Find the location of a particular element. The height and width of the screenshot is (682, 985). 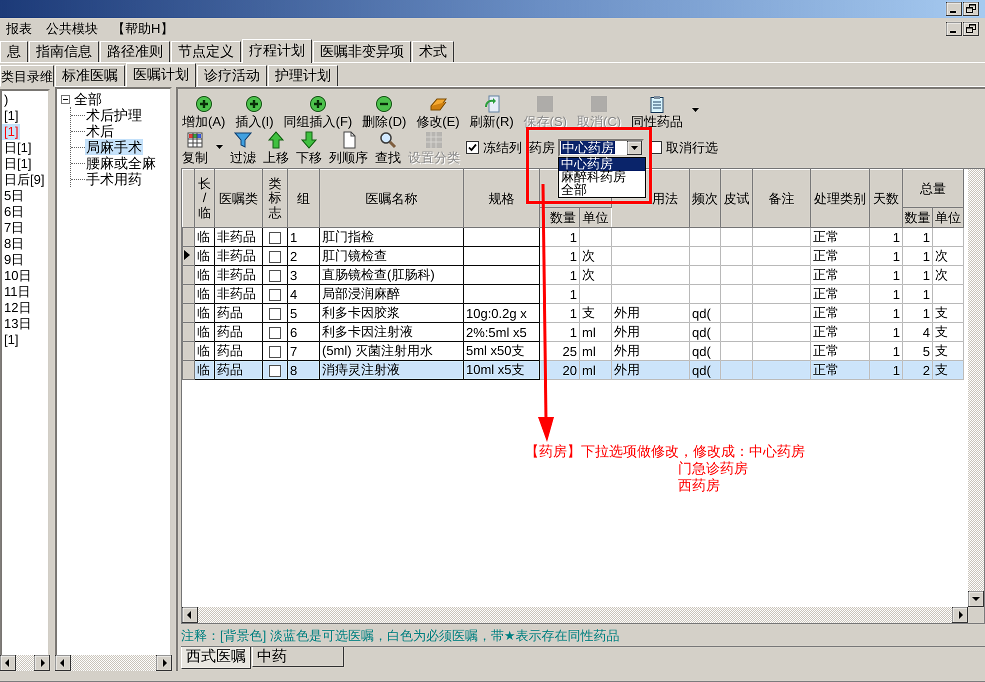

tree-item: 术后 is located at coordinates (100, 131).